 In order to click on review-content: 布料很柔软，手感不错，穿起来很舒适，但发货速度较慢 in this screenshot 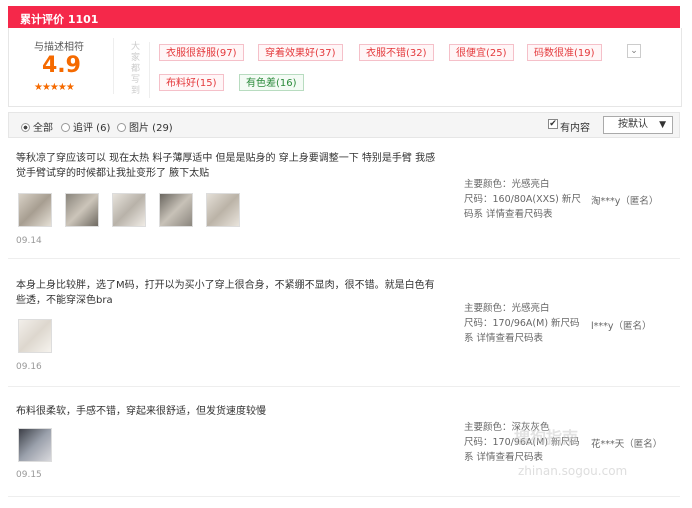, I will do `click(141, 411)`.